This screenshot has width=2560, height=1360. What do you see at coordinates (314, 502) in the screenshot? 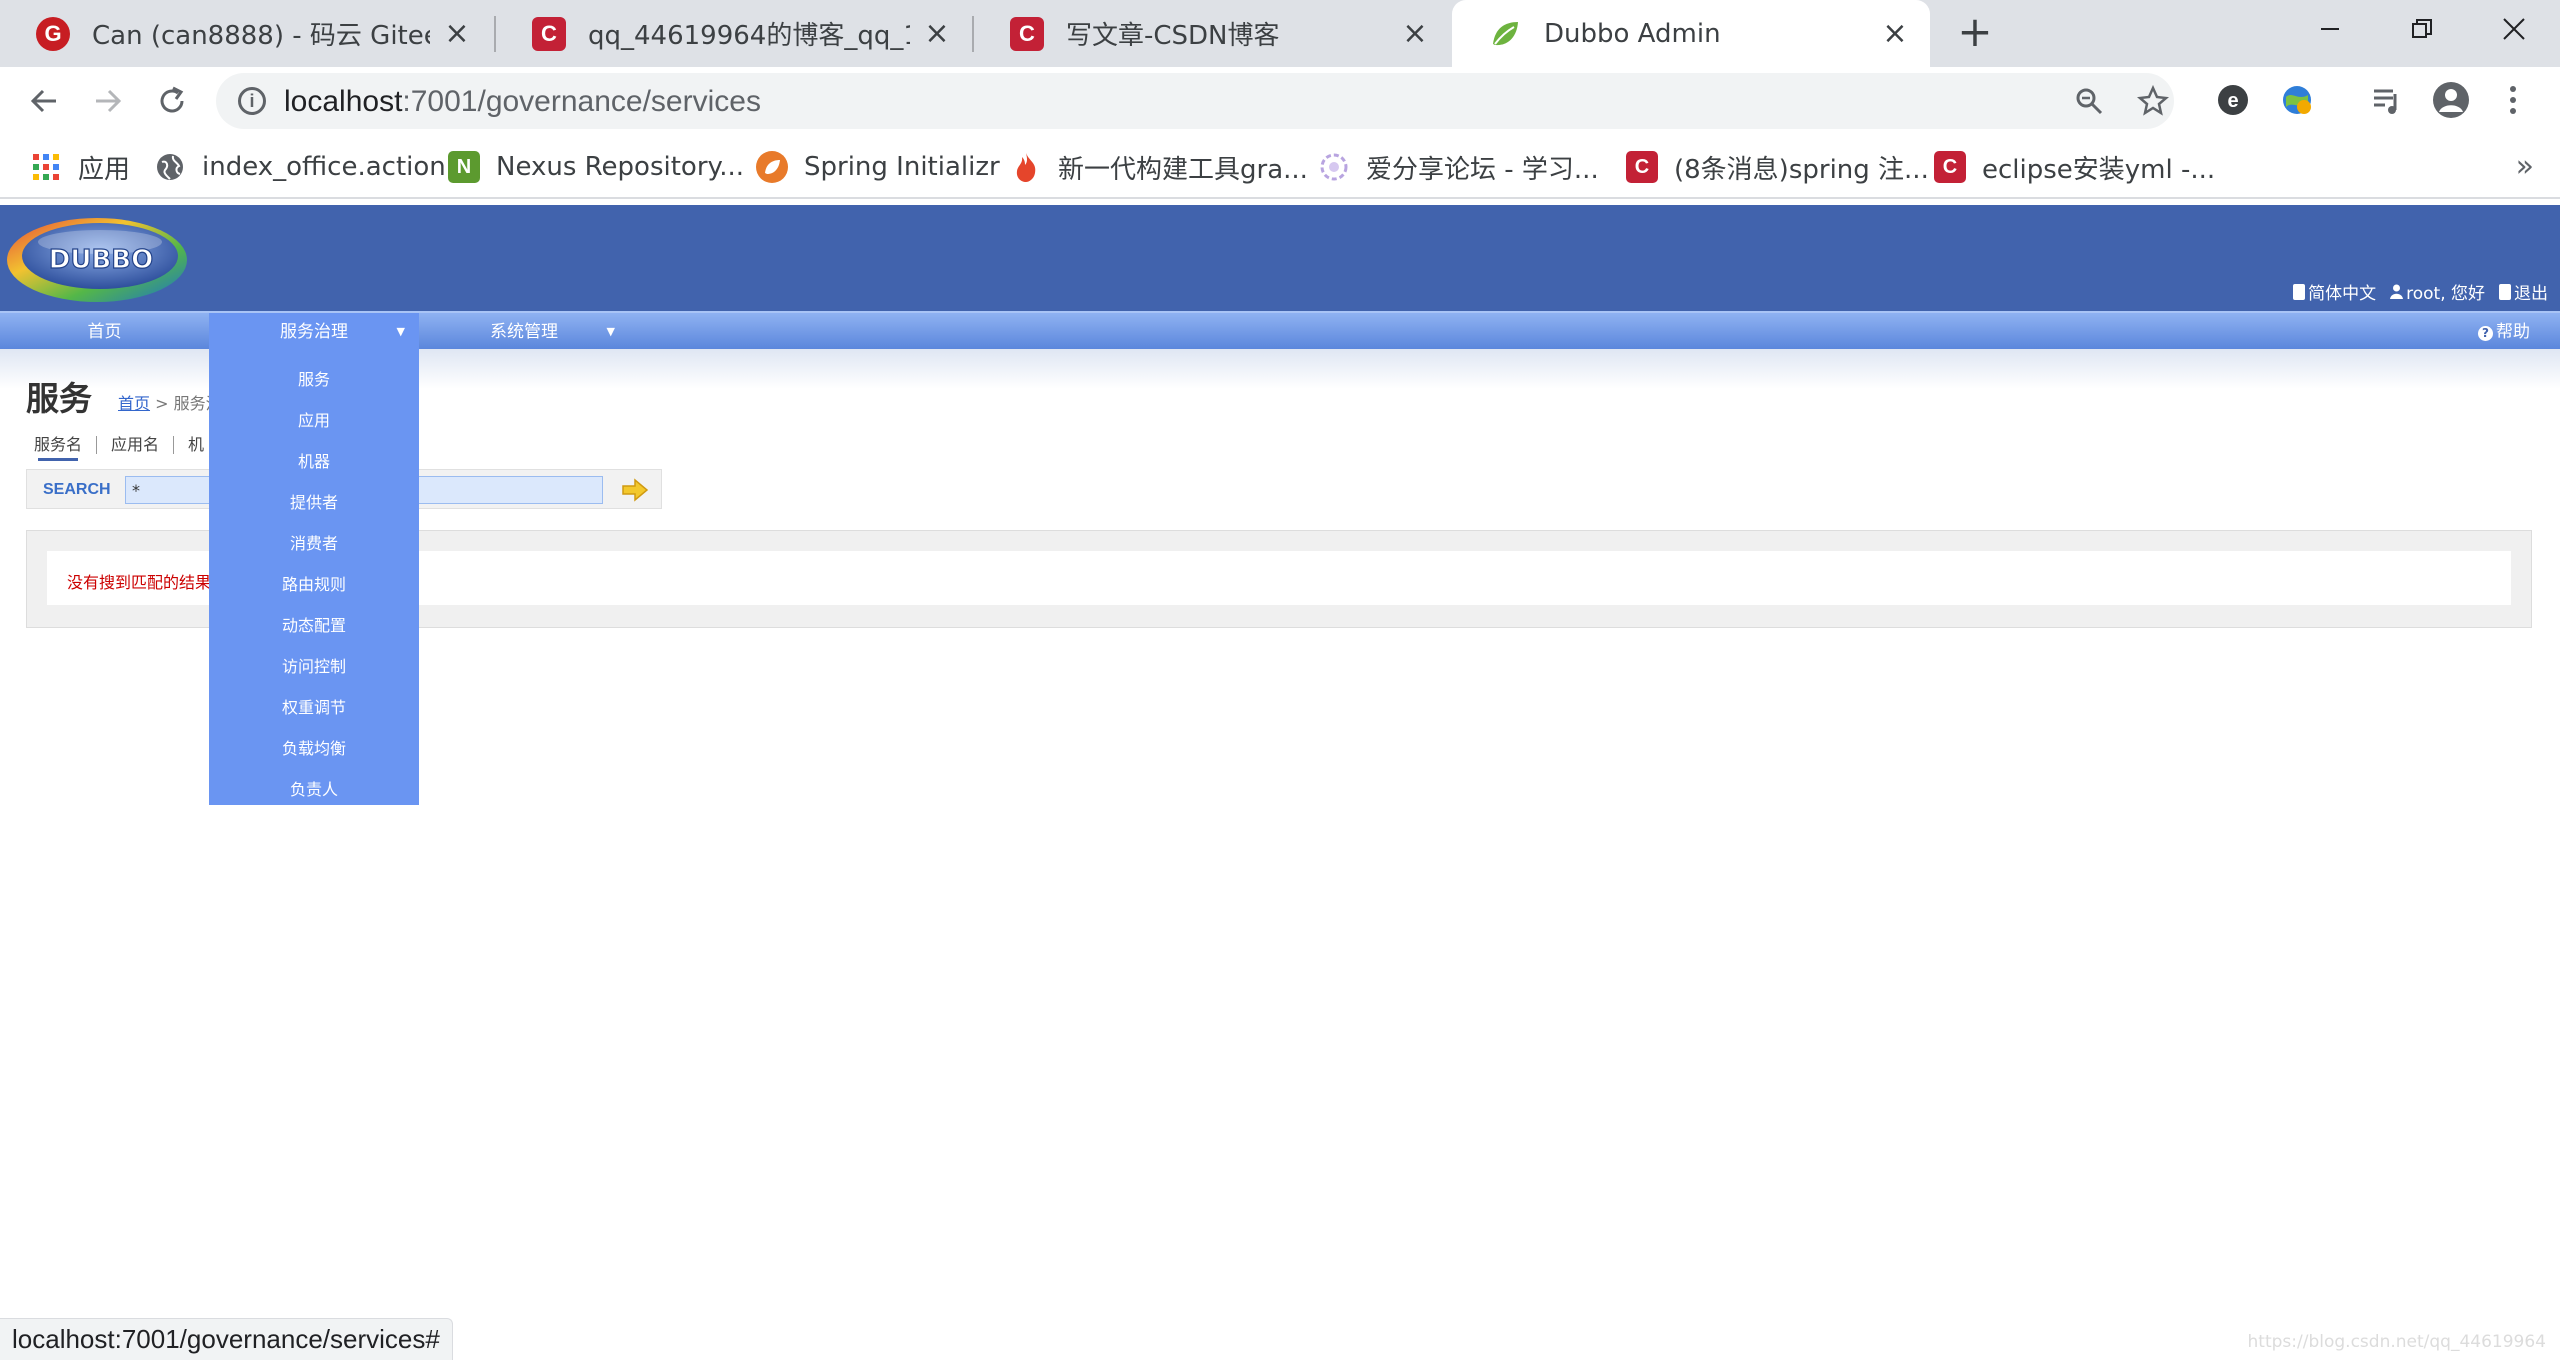
I see `dropdown-item-providers: 提供者` at bounding box center [314, 502].